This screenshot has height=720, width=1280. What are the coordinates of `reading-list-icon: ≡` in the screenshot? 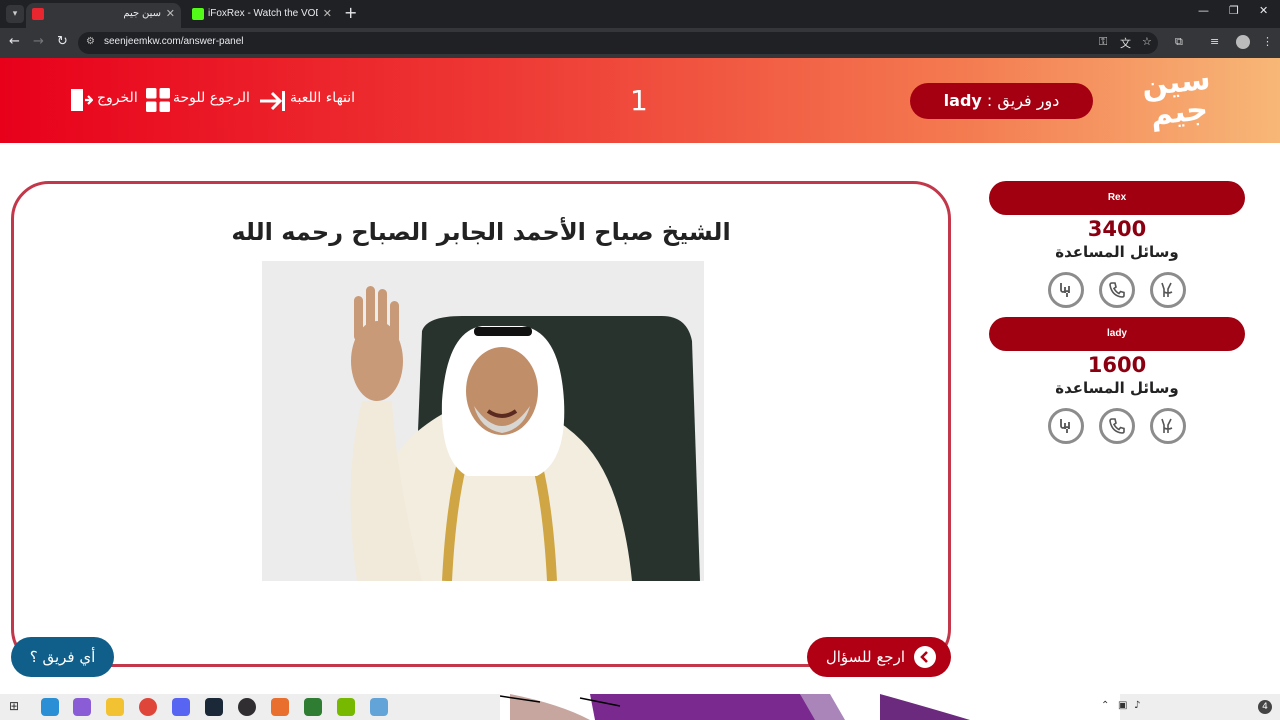 It's located at (1214, 41).